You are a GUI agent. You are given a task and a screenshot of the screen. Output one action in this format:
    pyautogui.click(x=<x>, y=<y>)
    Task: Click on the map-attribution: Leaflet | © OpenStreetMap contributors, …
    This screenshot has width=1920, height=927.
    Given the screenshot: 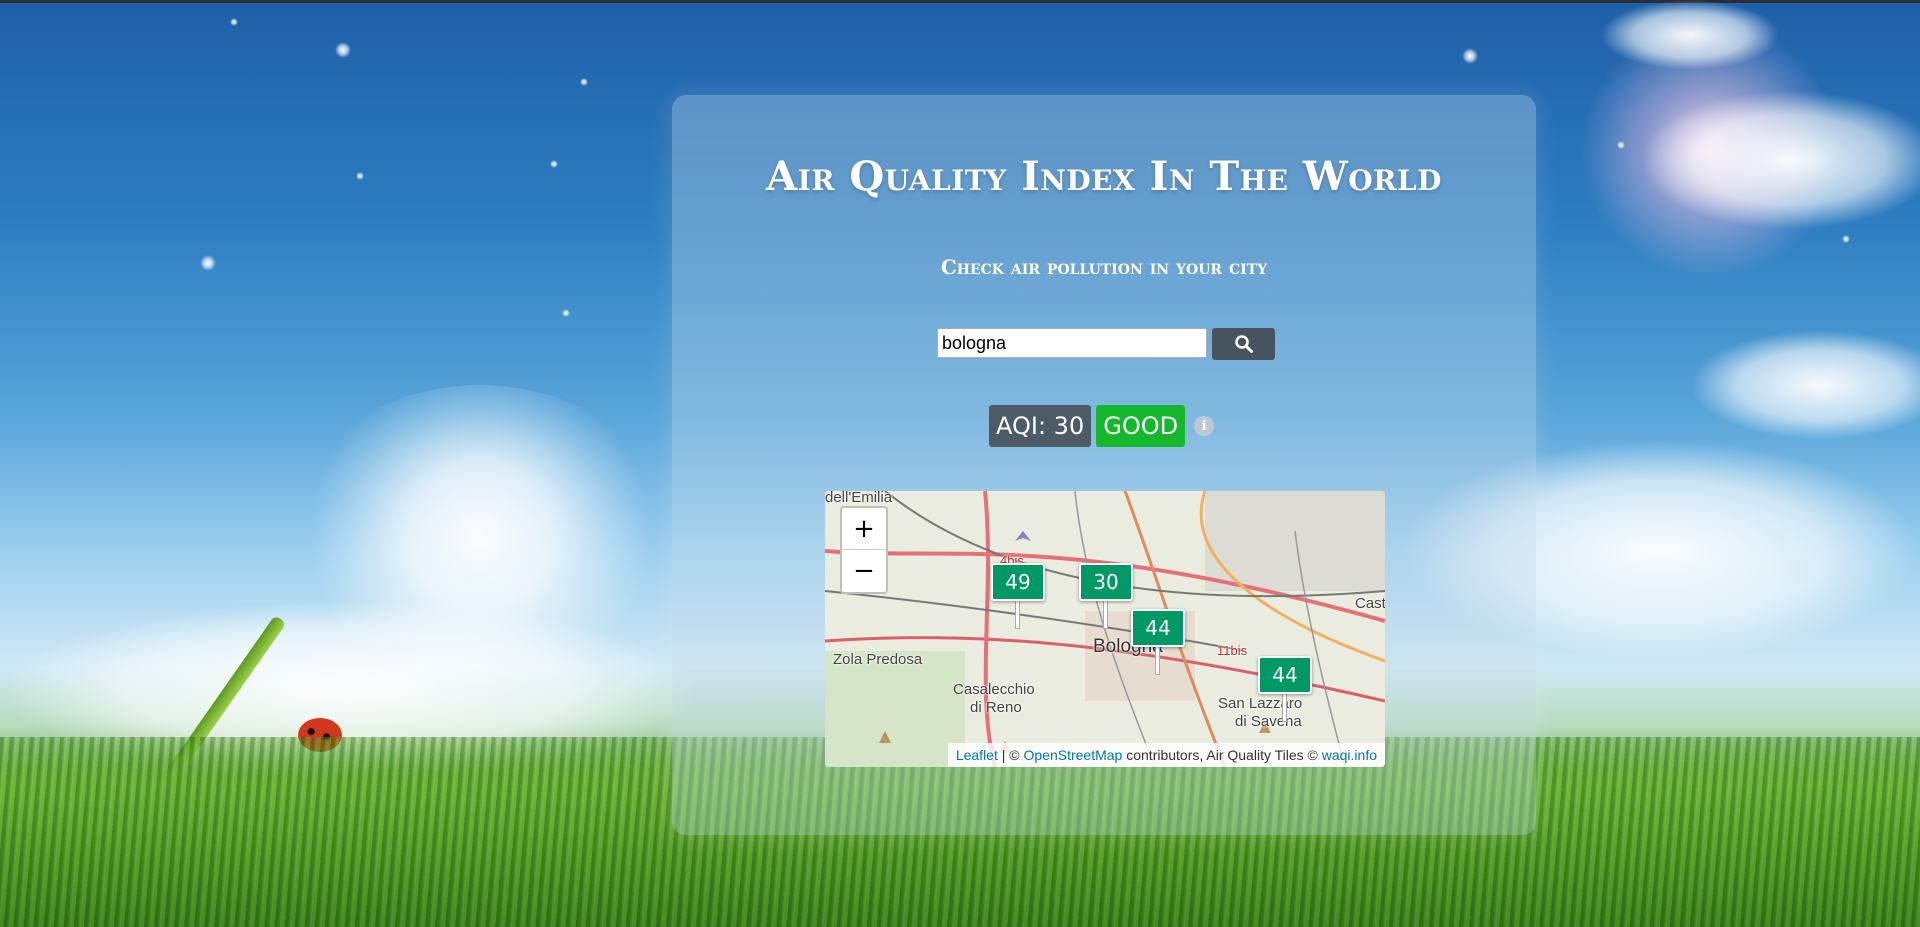 What is the action you would take?
    pyautogui.click(x=1166, y=755)
    